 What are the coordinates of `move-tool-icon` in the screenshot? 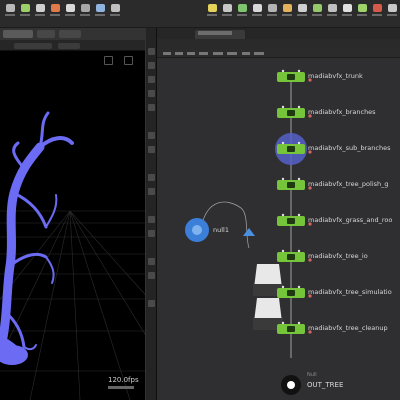 It's located at (151, 79).